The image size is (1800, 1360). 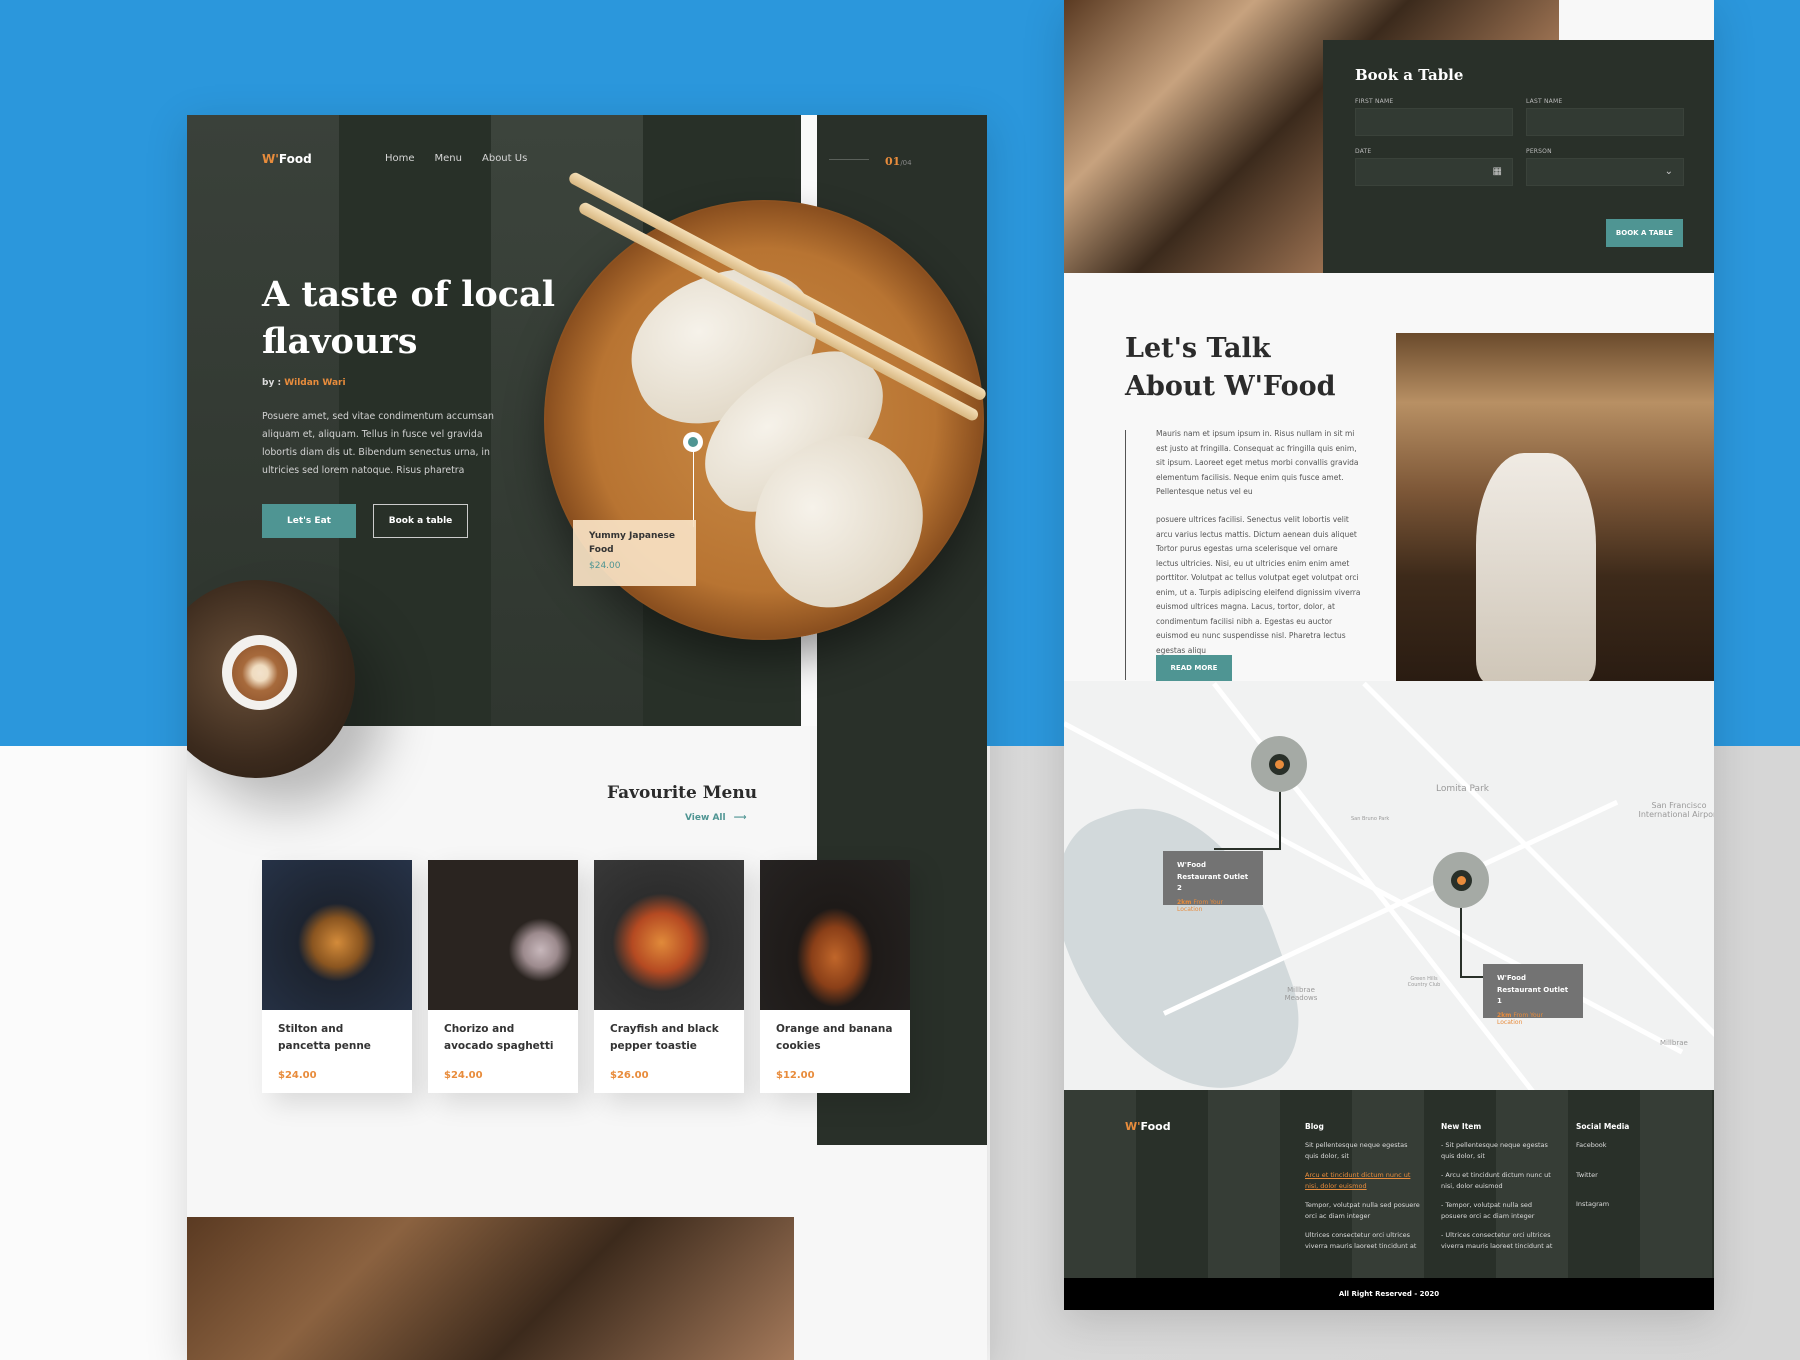 I want to click on person-select: ⌄, so click(x=1605, y=172).